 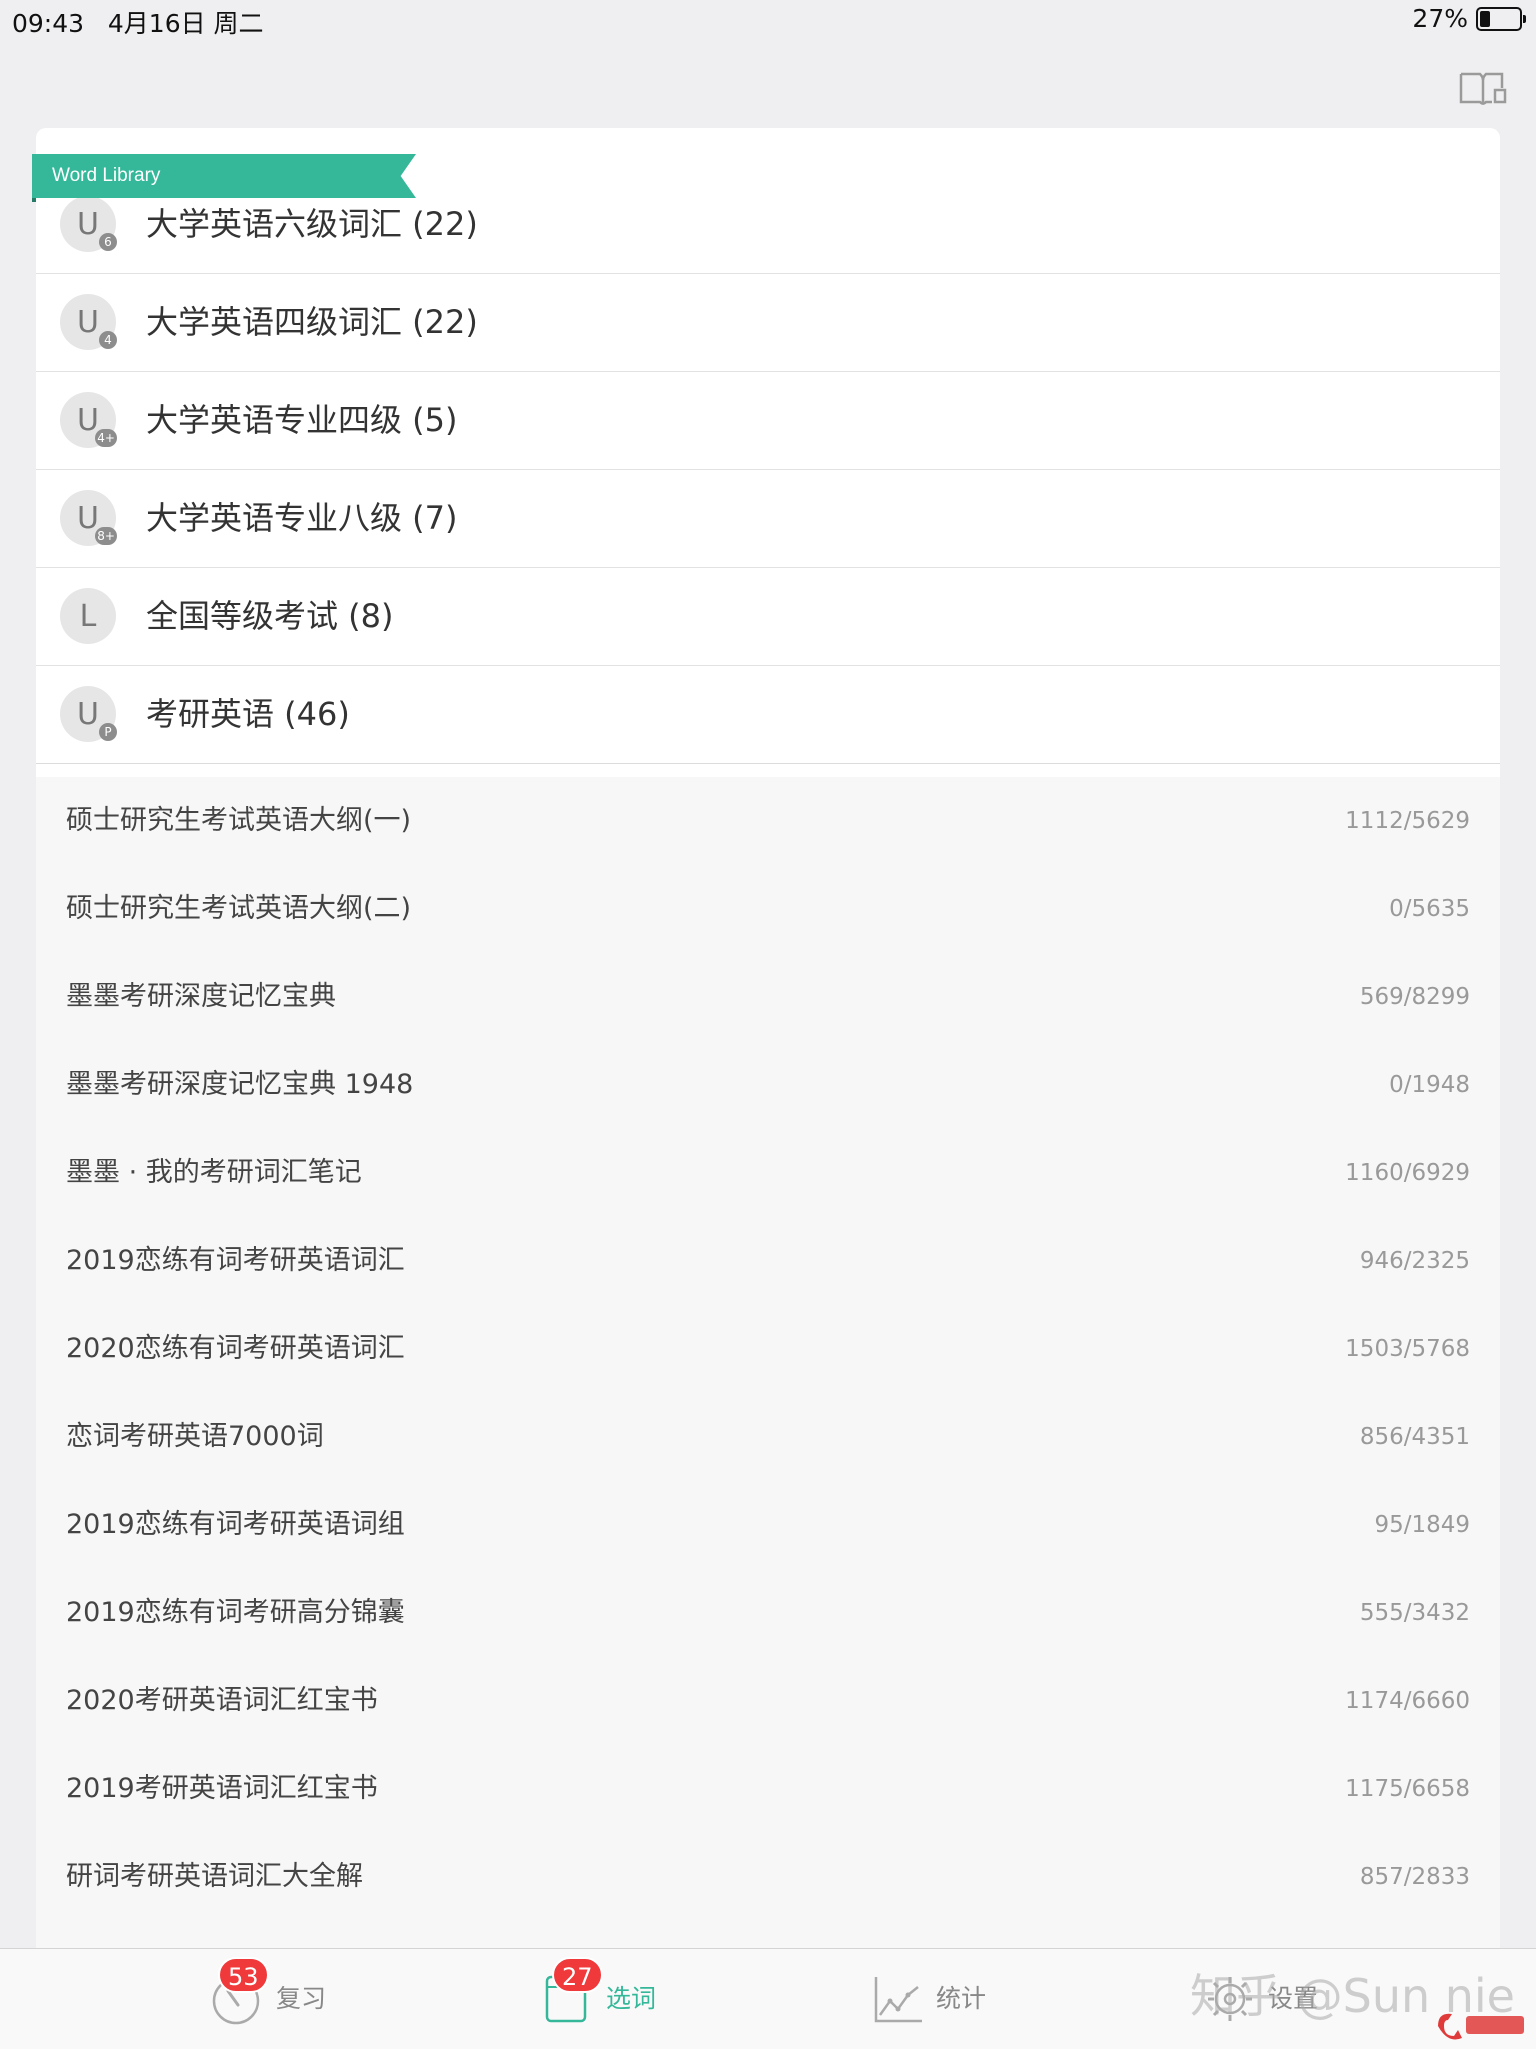 What do you see at coordinates (1481, 2026) in the screenshot?
I see `site-logo-icon` at bounding box center [1481, 2026].